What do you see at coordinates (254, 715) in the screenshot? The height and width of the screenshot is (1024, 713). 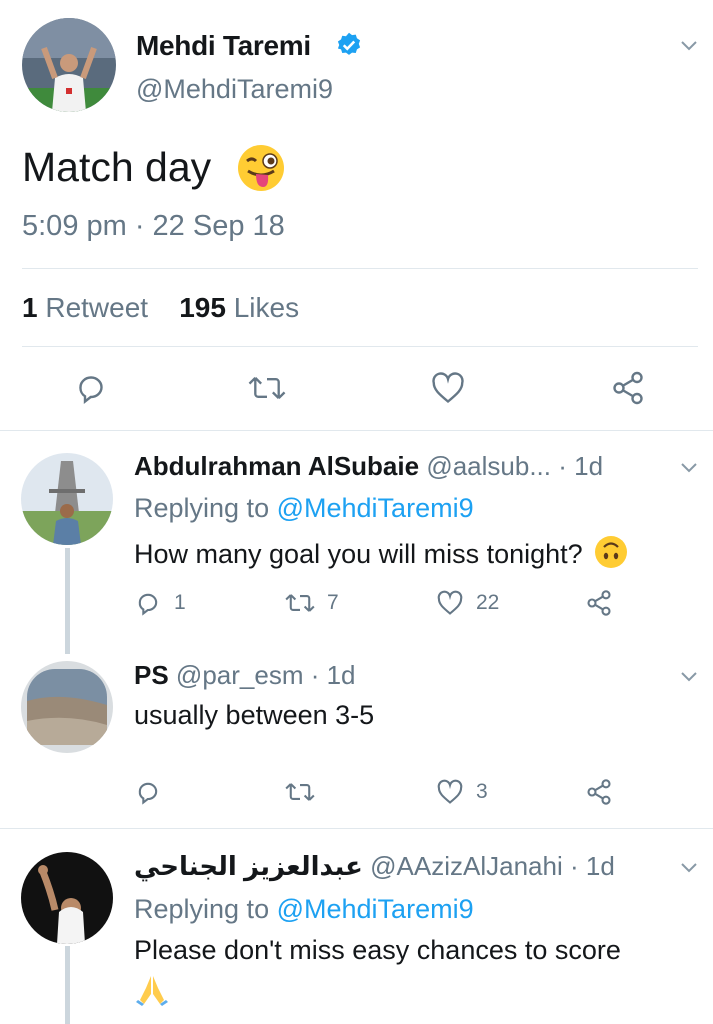 I see `reply-text: usually between 3-5` at bounding box center [254, 715].